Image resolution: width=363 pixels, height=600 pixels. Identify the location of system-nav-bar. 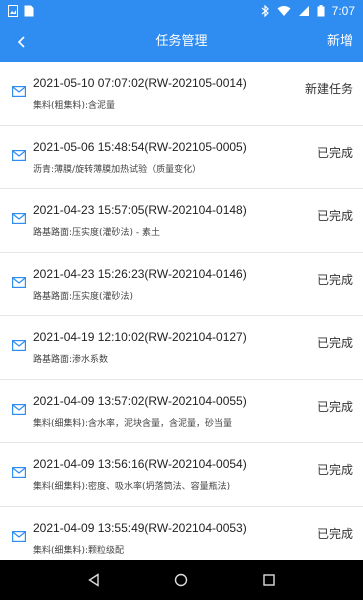
(181, 580).